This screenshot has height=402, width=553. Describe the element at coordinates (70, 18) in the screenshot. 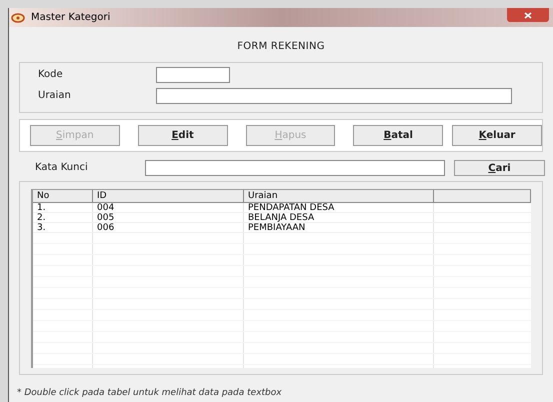

I see `window-title: Master Kategori` at that location.